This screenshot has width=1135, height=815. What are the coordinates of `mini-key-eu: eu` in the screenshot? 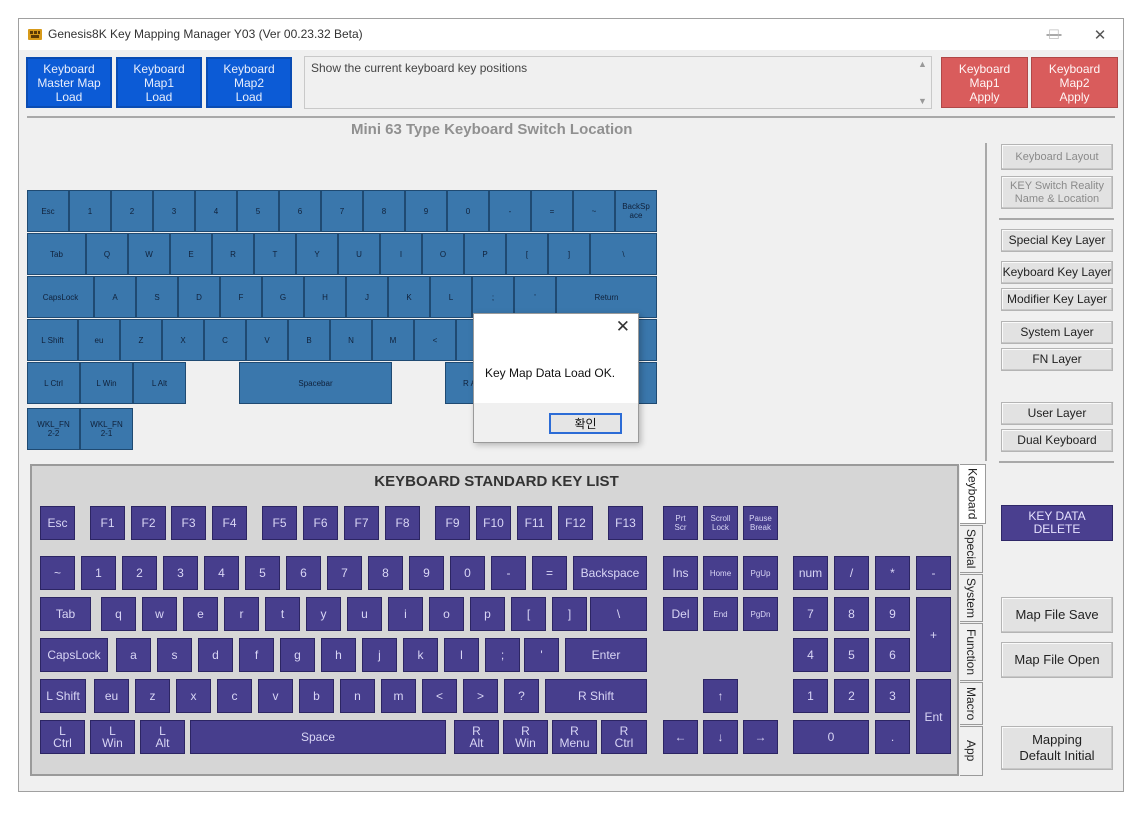 It's located at (99, 340).